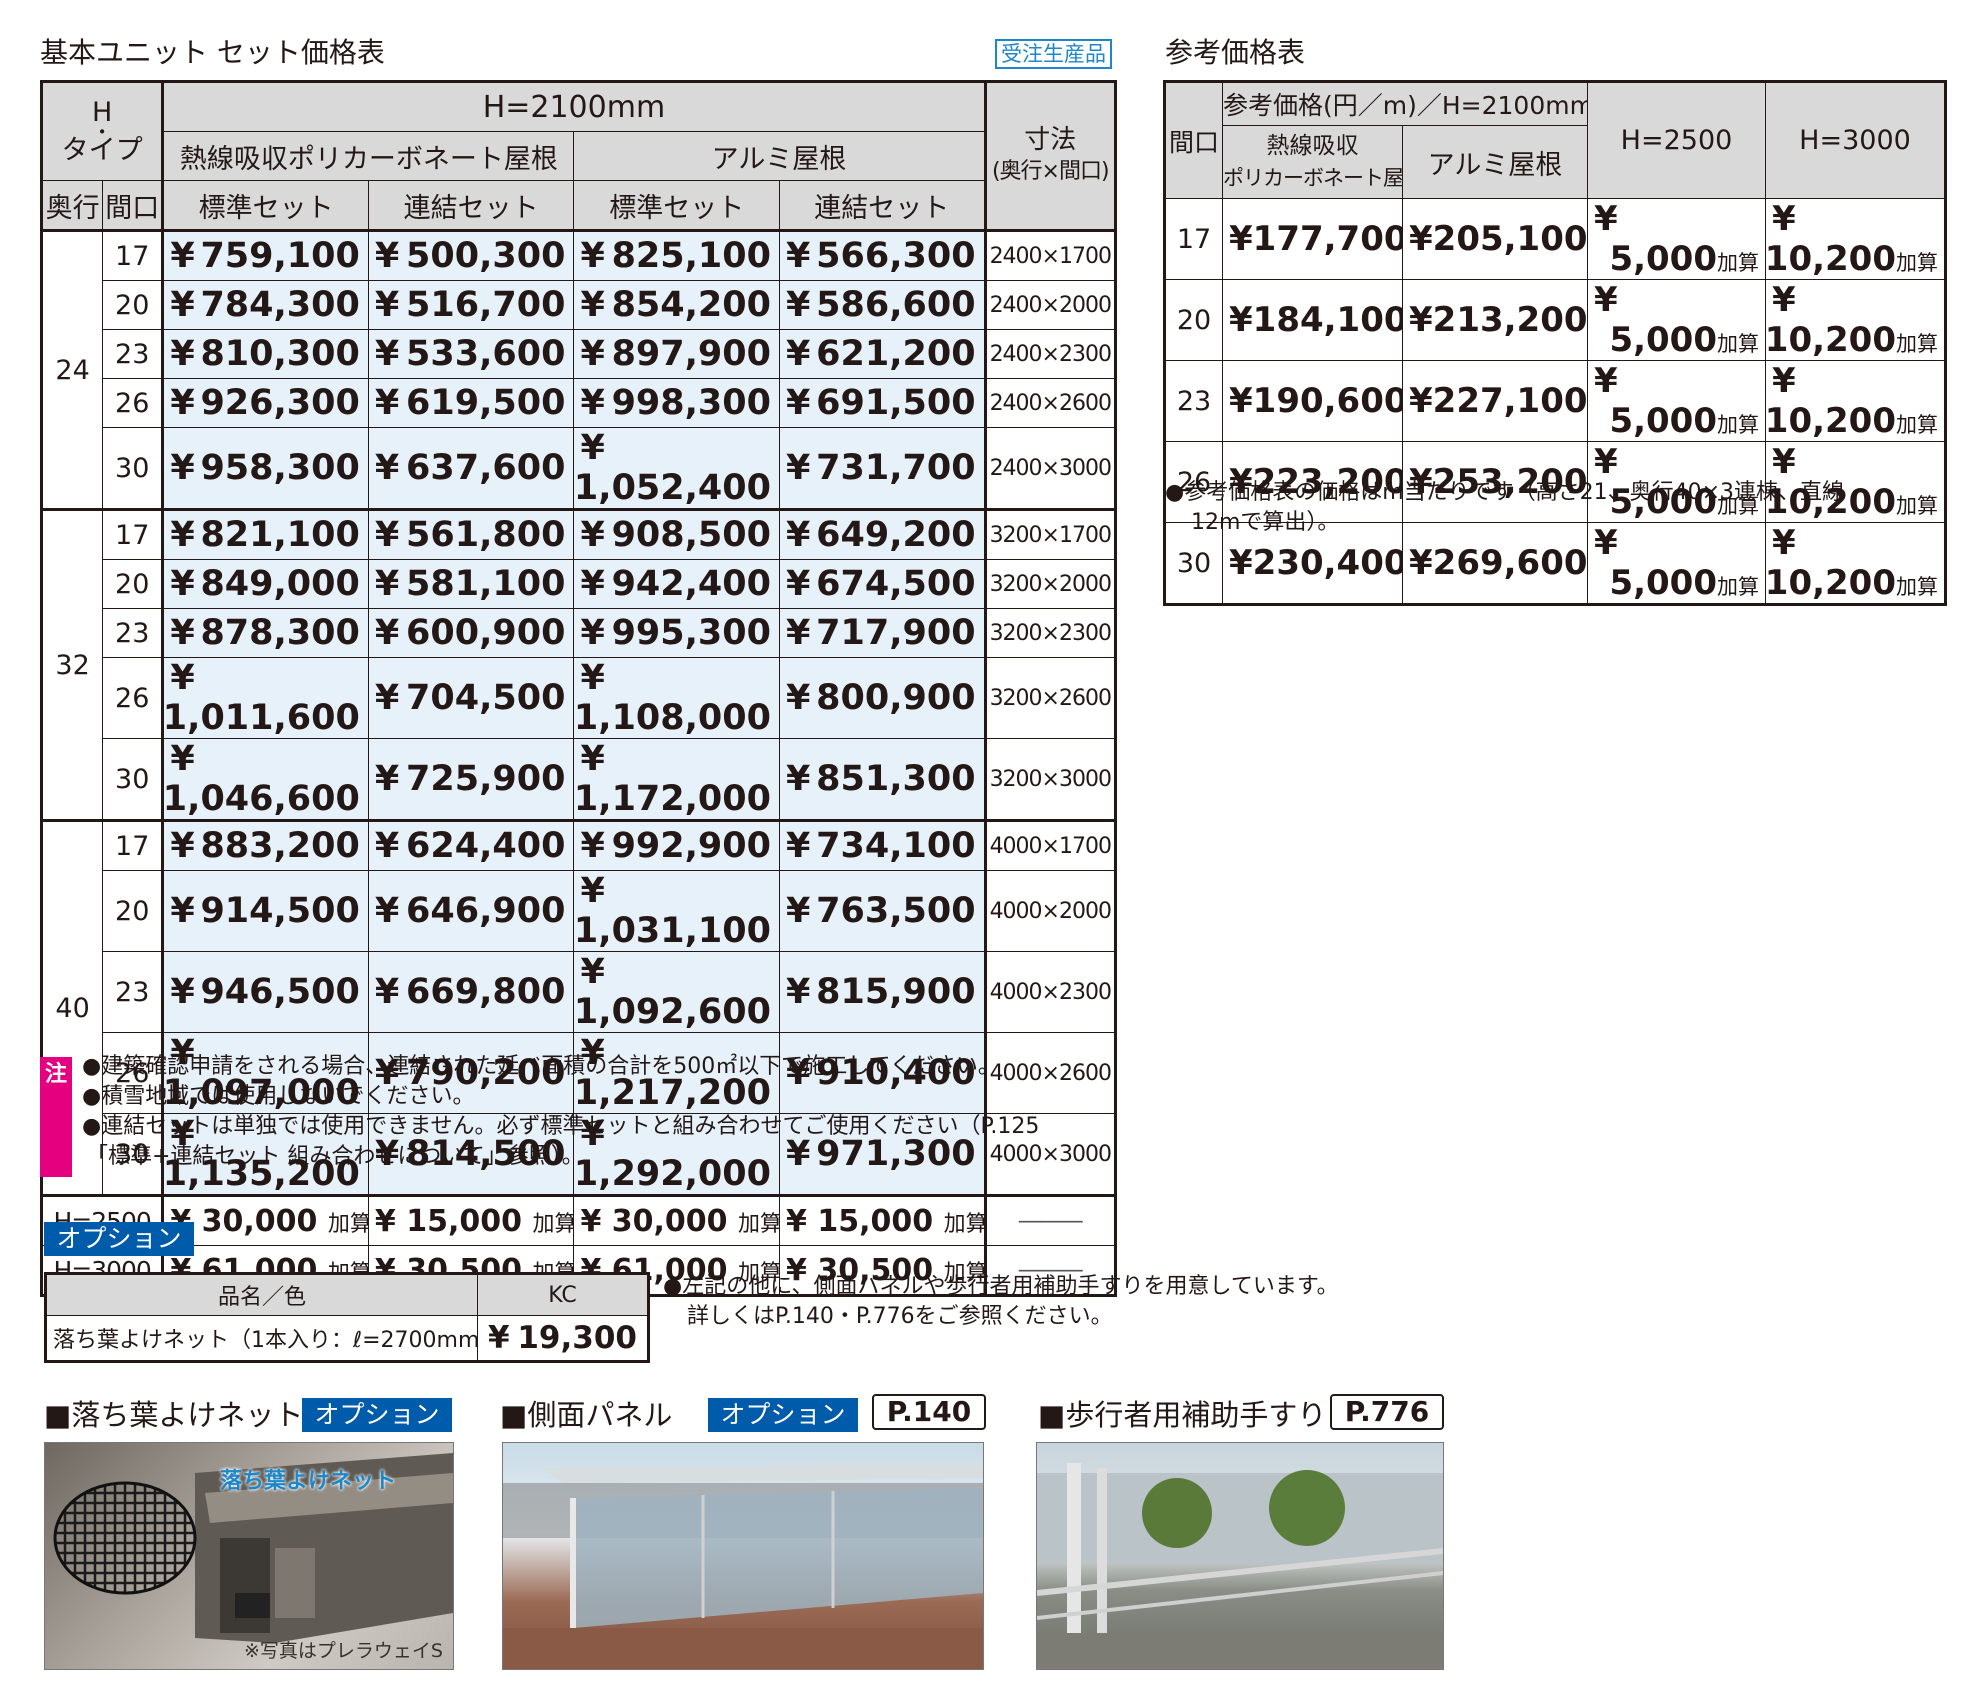 The width and height of the screenshot is (1982, 1702). Describe the element at coordinates (471, 255) in the screenshot. I see `price-cell: ¥500,300` at that location.